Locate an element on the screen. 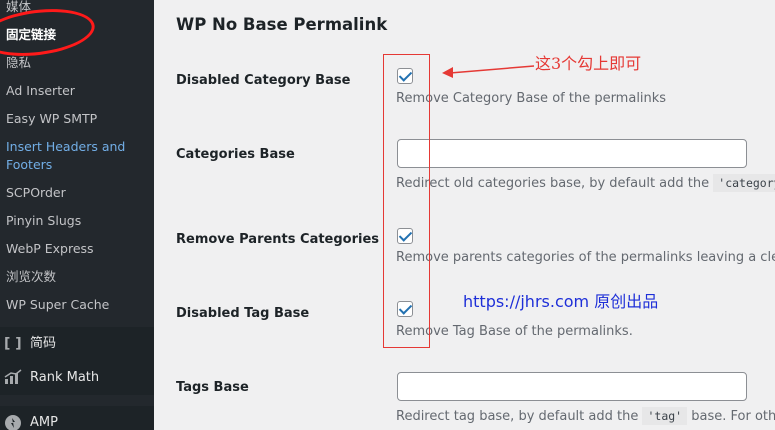 The width and height of the screenshot is (775, 430). sidebar-item-webp-express: WebP Express is located at coordinates (50, 249).